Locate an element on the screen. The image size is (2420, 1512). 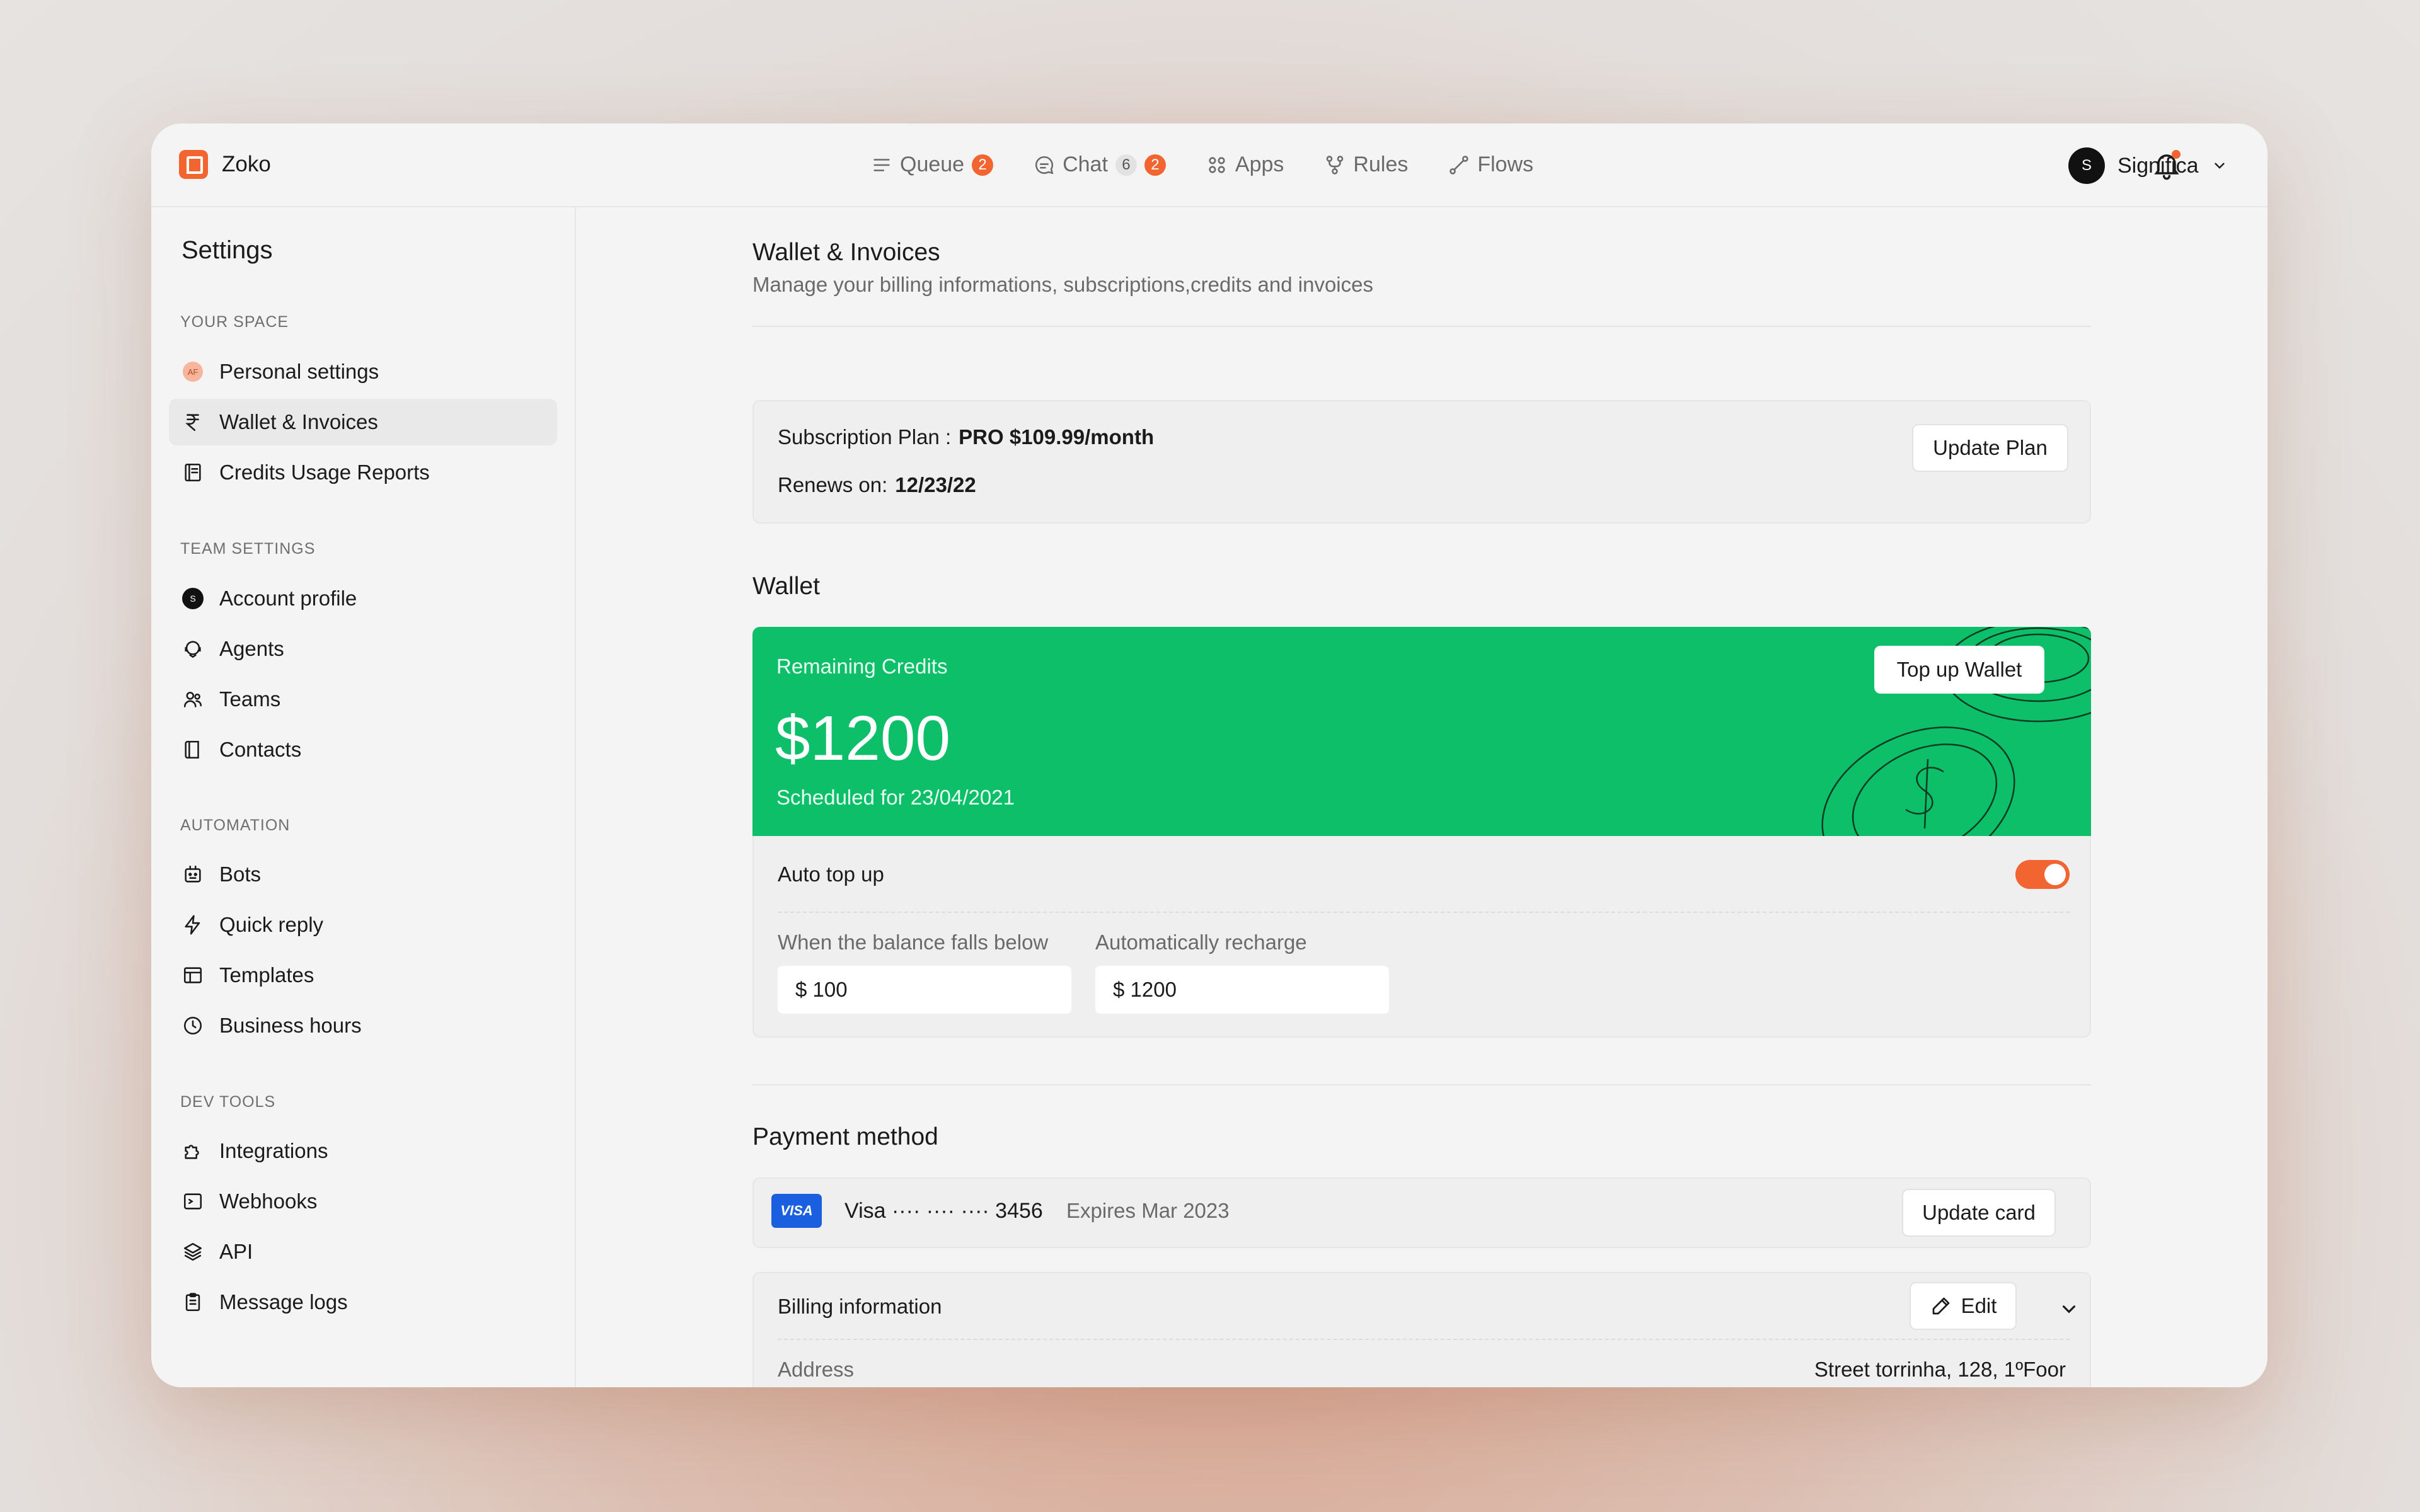
sidebar-item-label: Message logs is located at coordinates (283, 1302).